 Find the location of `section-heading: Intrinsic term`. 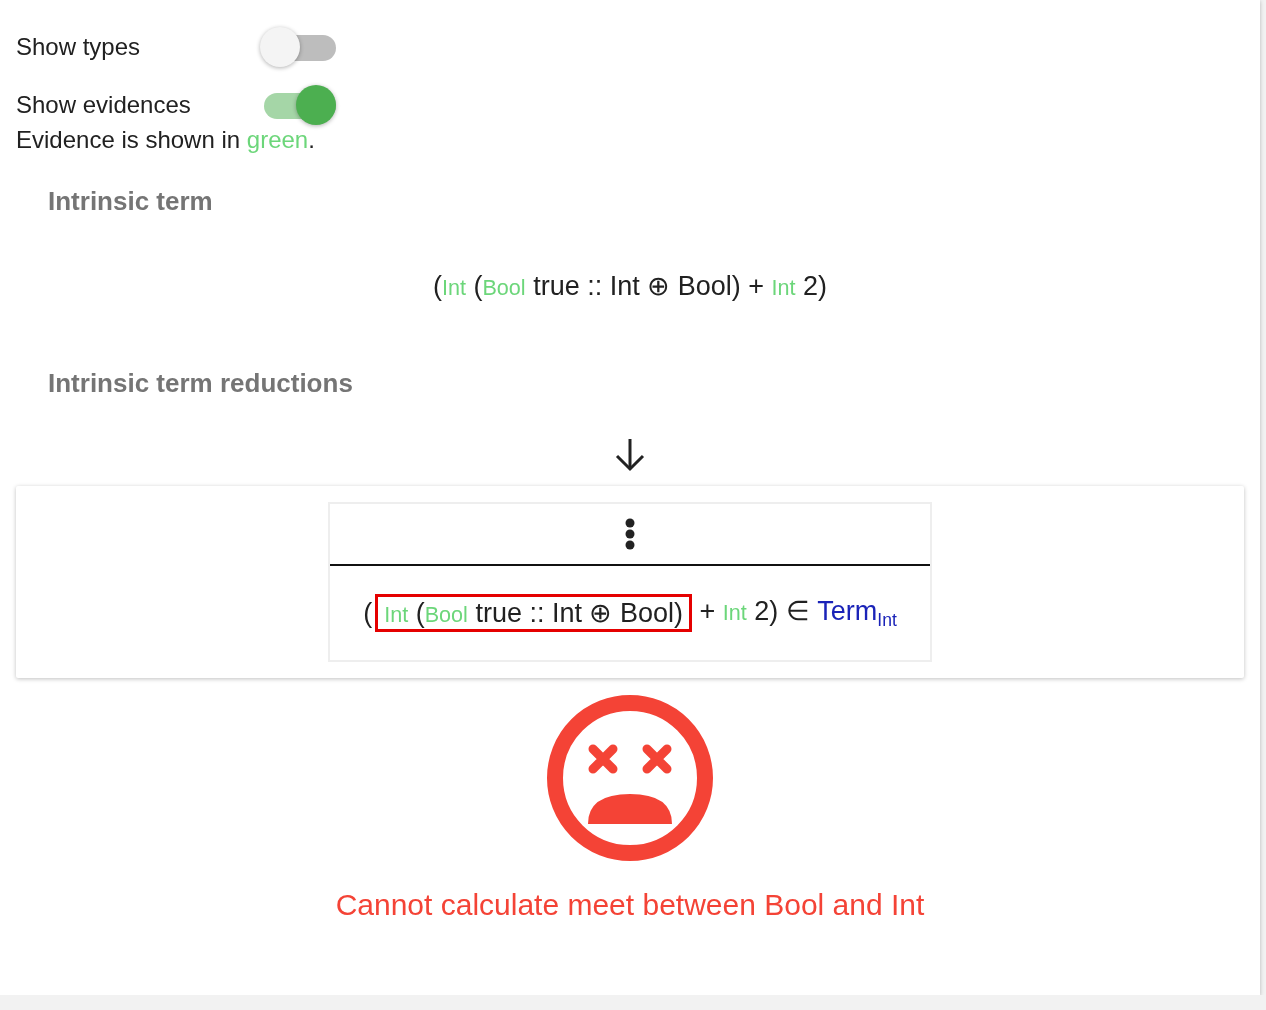

section-heading: Intrinsic term is located at coordinates (130, 201).